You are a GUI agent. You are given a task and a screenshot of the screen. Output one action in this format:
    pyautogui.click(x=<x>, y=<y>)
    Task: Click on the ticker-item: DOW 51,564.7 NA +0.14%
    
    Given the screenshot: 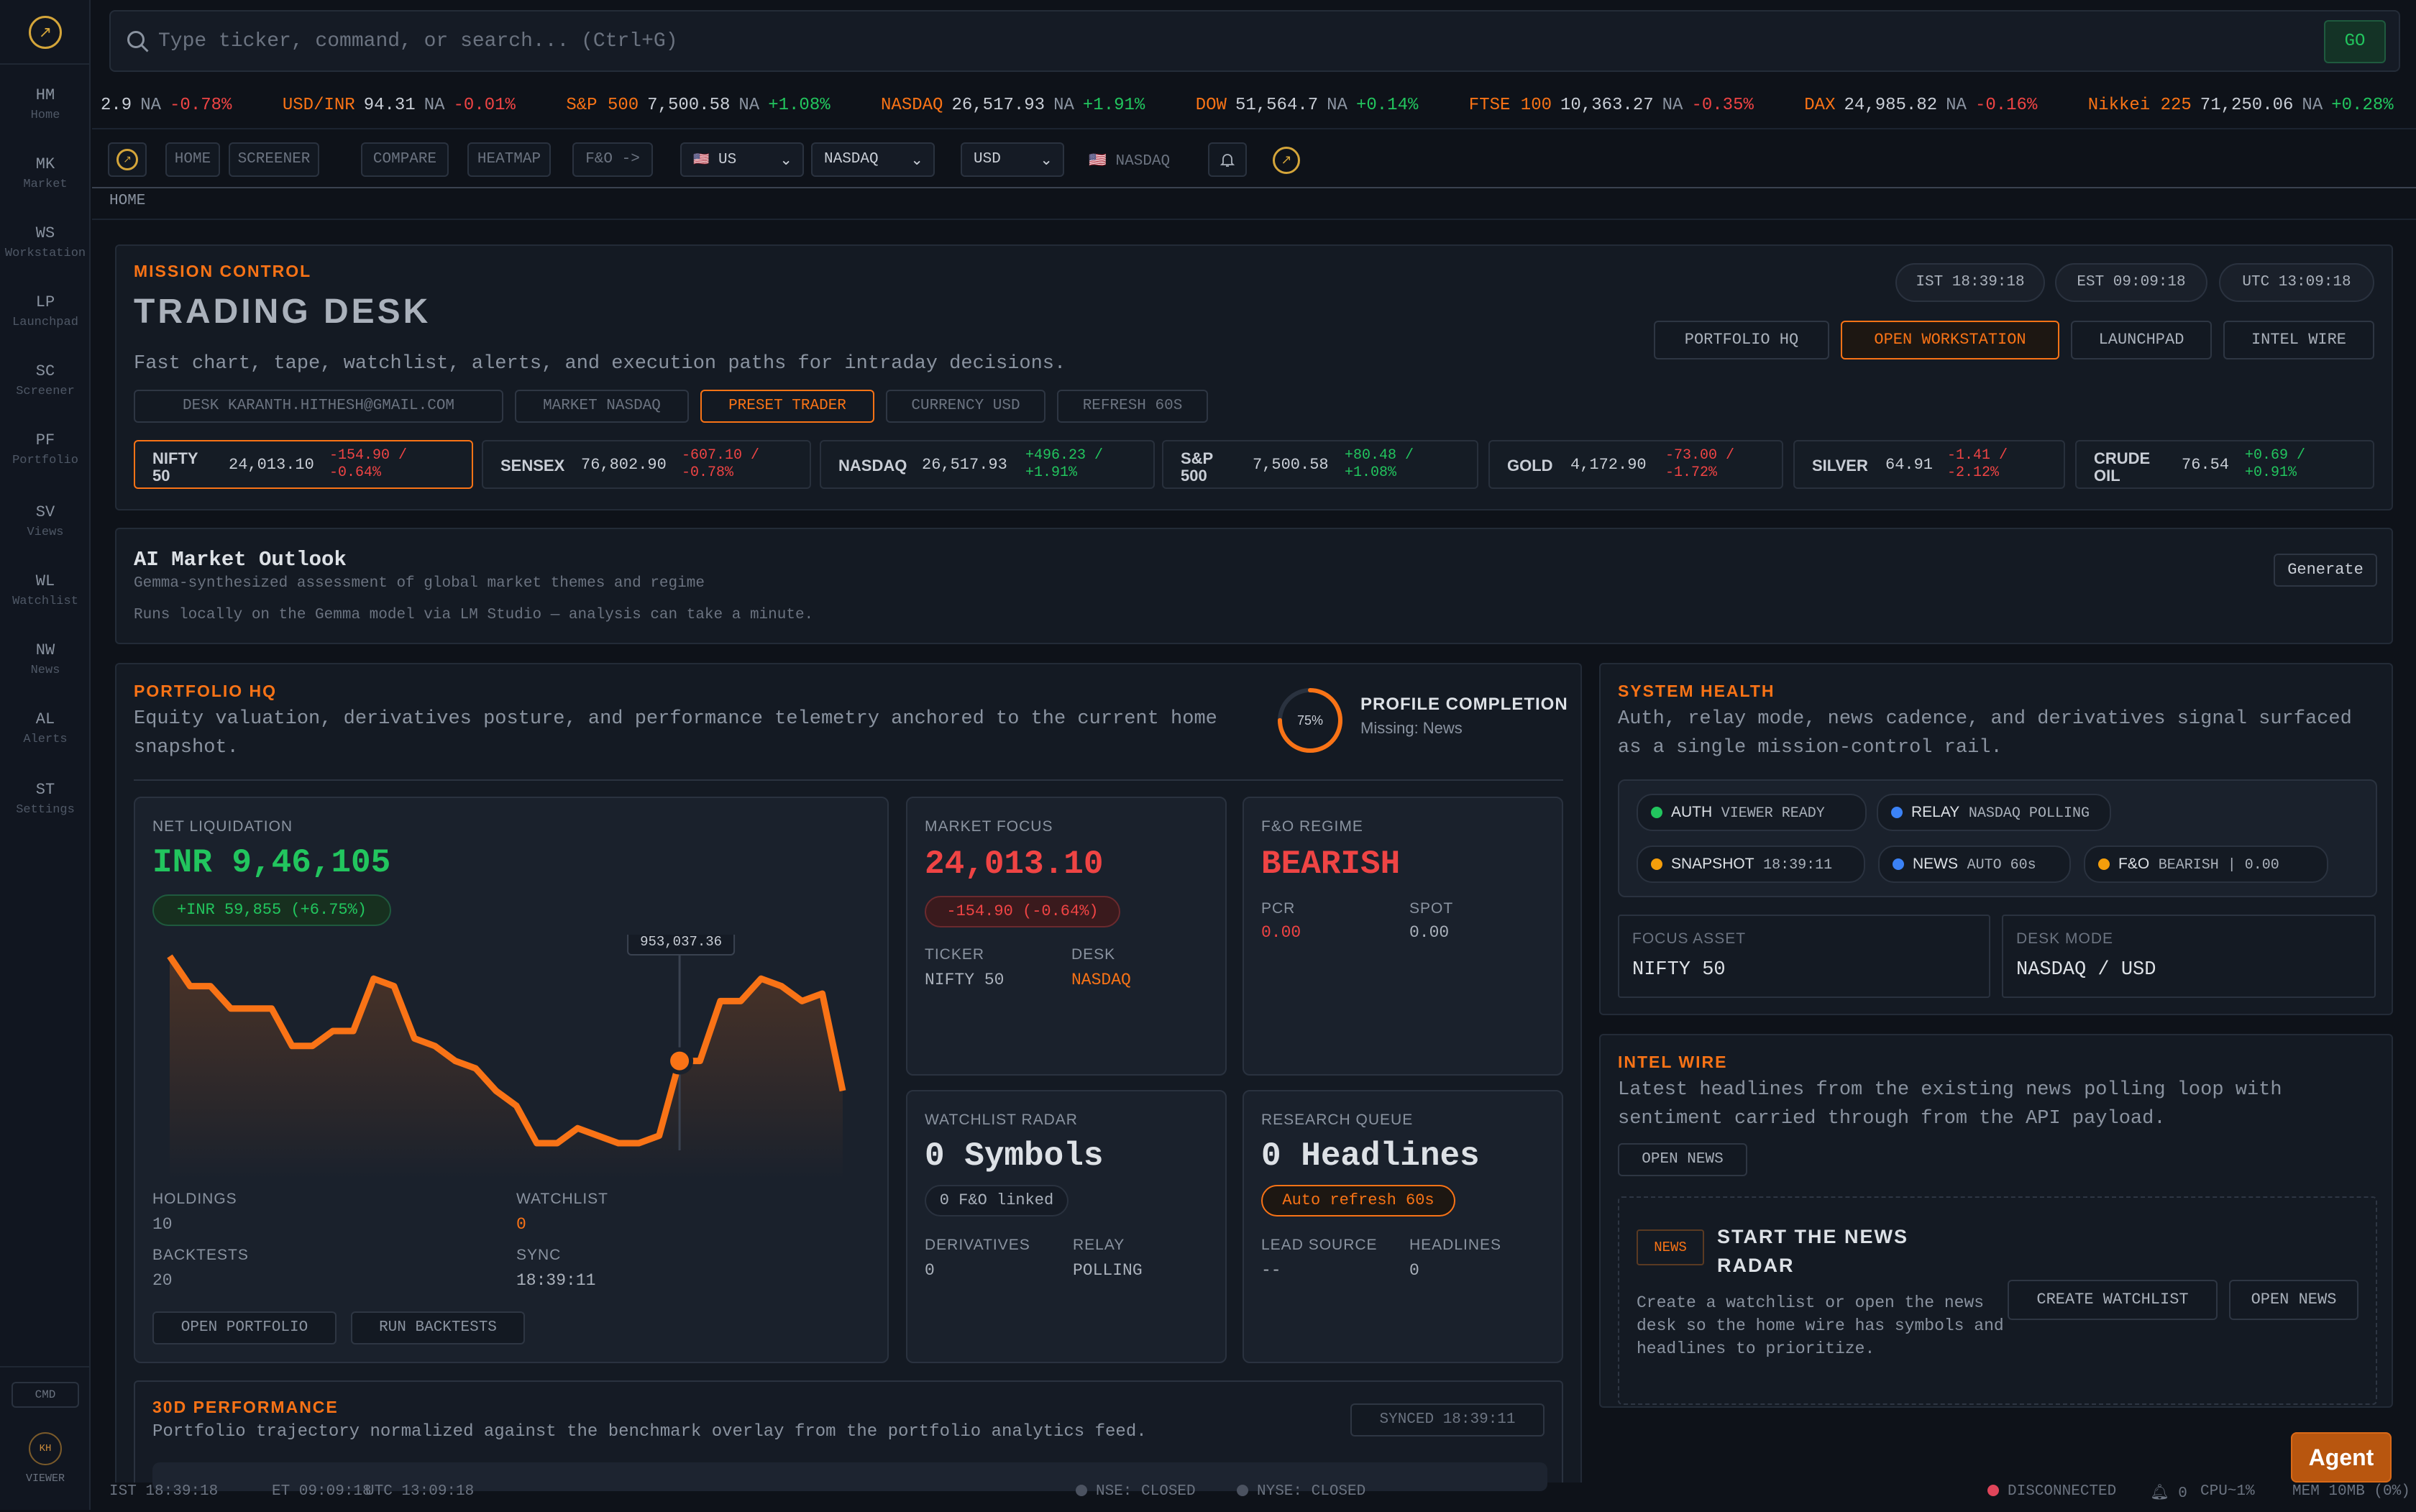 What is the action you would take?
    pyautogui.click(x=1311, y=105)
    